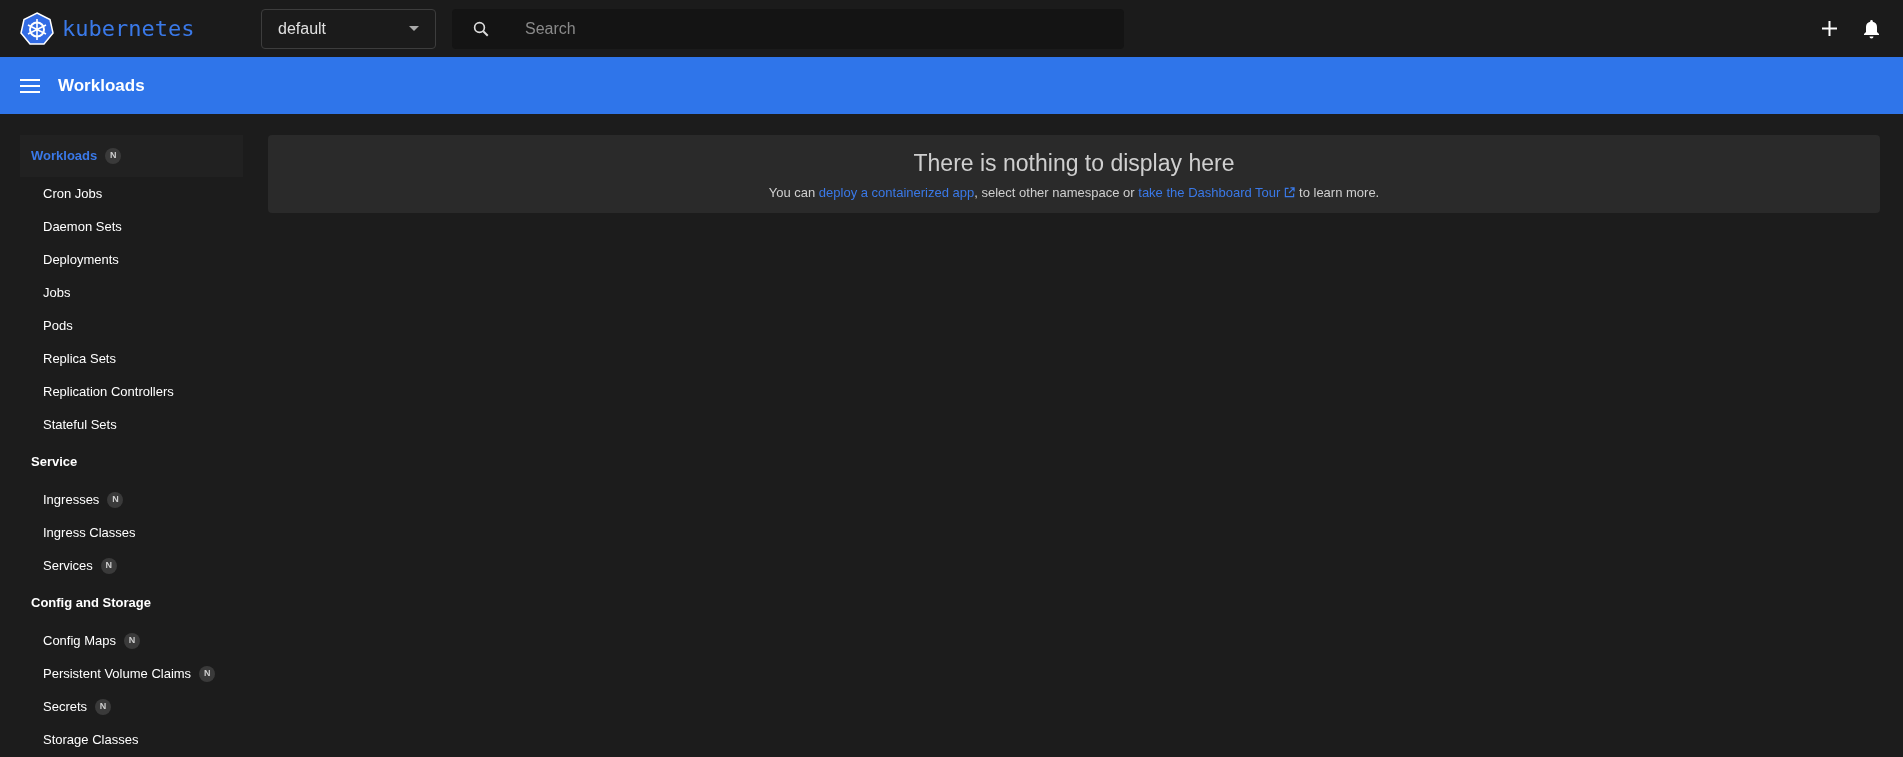  What do you see at coordinates (132, 292) in the screenshot?
I see `sidebar-item: Jobs` at bounding box center [132, 292].